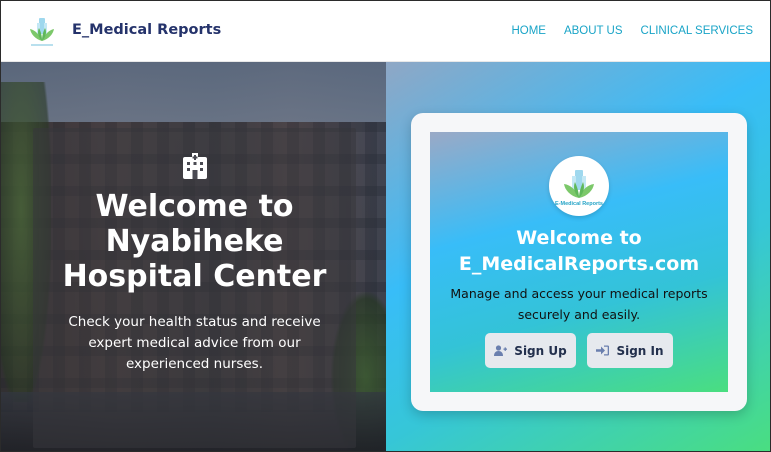 This screenshot has width=771, height=452. What do you see at coordinates (194, 276) in the screenshot?
I see `hero-title-line-3: Hospital Center` at bounding box center [194, 276].